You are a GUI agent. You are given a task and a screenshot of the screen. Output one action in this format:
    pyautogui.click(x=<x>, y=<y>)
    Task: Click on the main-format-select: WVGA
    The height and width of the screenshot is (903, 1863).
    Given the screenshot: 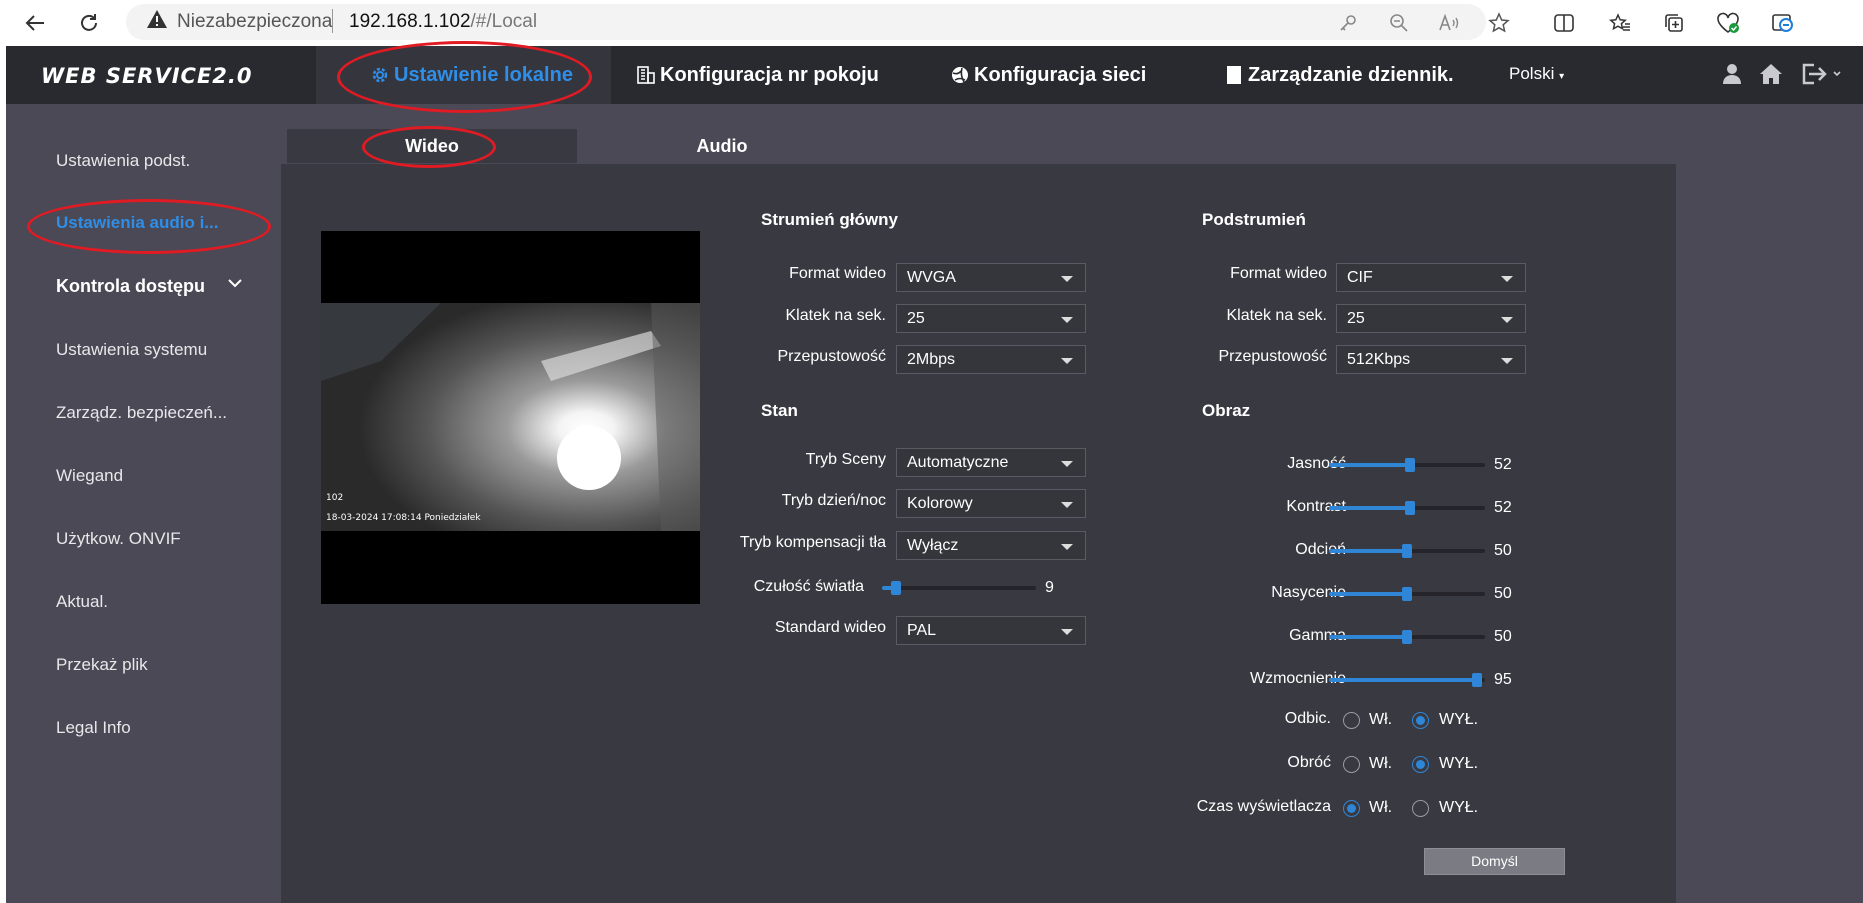 What is the action you would take?
    pyautogui.click(x=991, y=277)
    